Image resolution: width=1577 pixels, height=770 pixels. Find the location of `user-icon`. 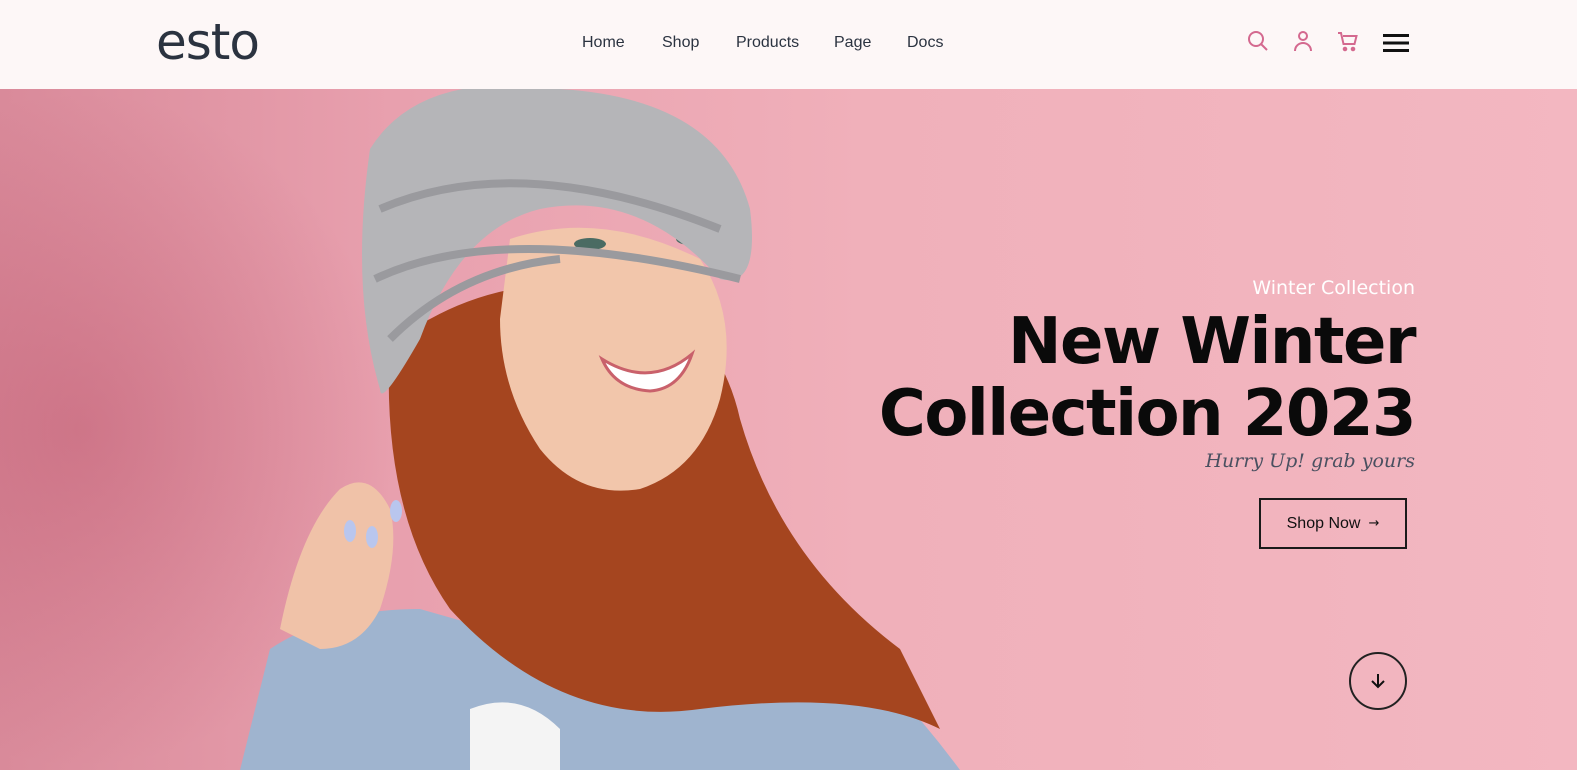

user-icon is located at coordinates (1303, 41).